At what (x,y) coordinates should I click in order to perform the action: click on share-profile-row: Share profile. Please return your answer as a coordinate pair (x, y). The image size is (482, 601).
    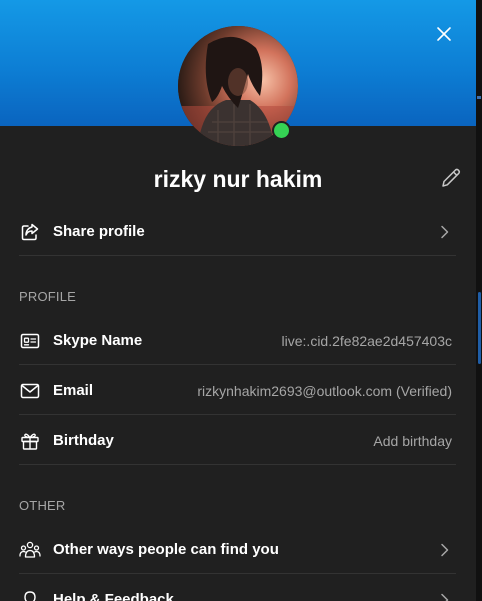
    Looking at the image, I should click on (237, 231).